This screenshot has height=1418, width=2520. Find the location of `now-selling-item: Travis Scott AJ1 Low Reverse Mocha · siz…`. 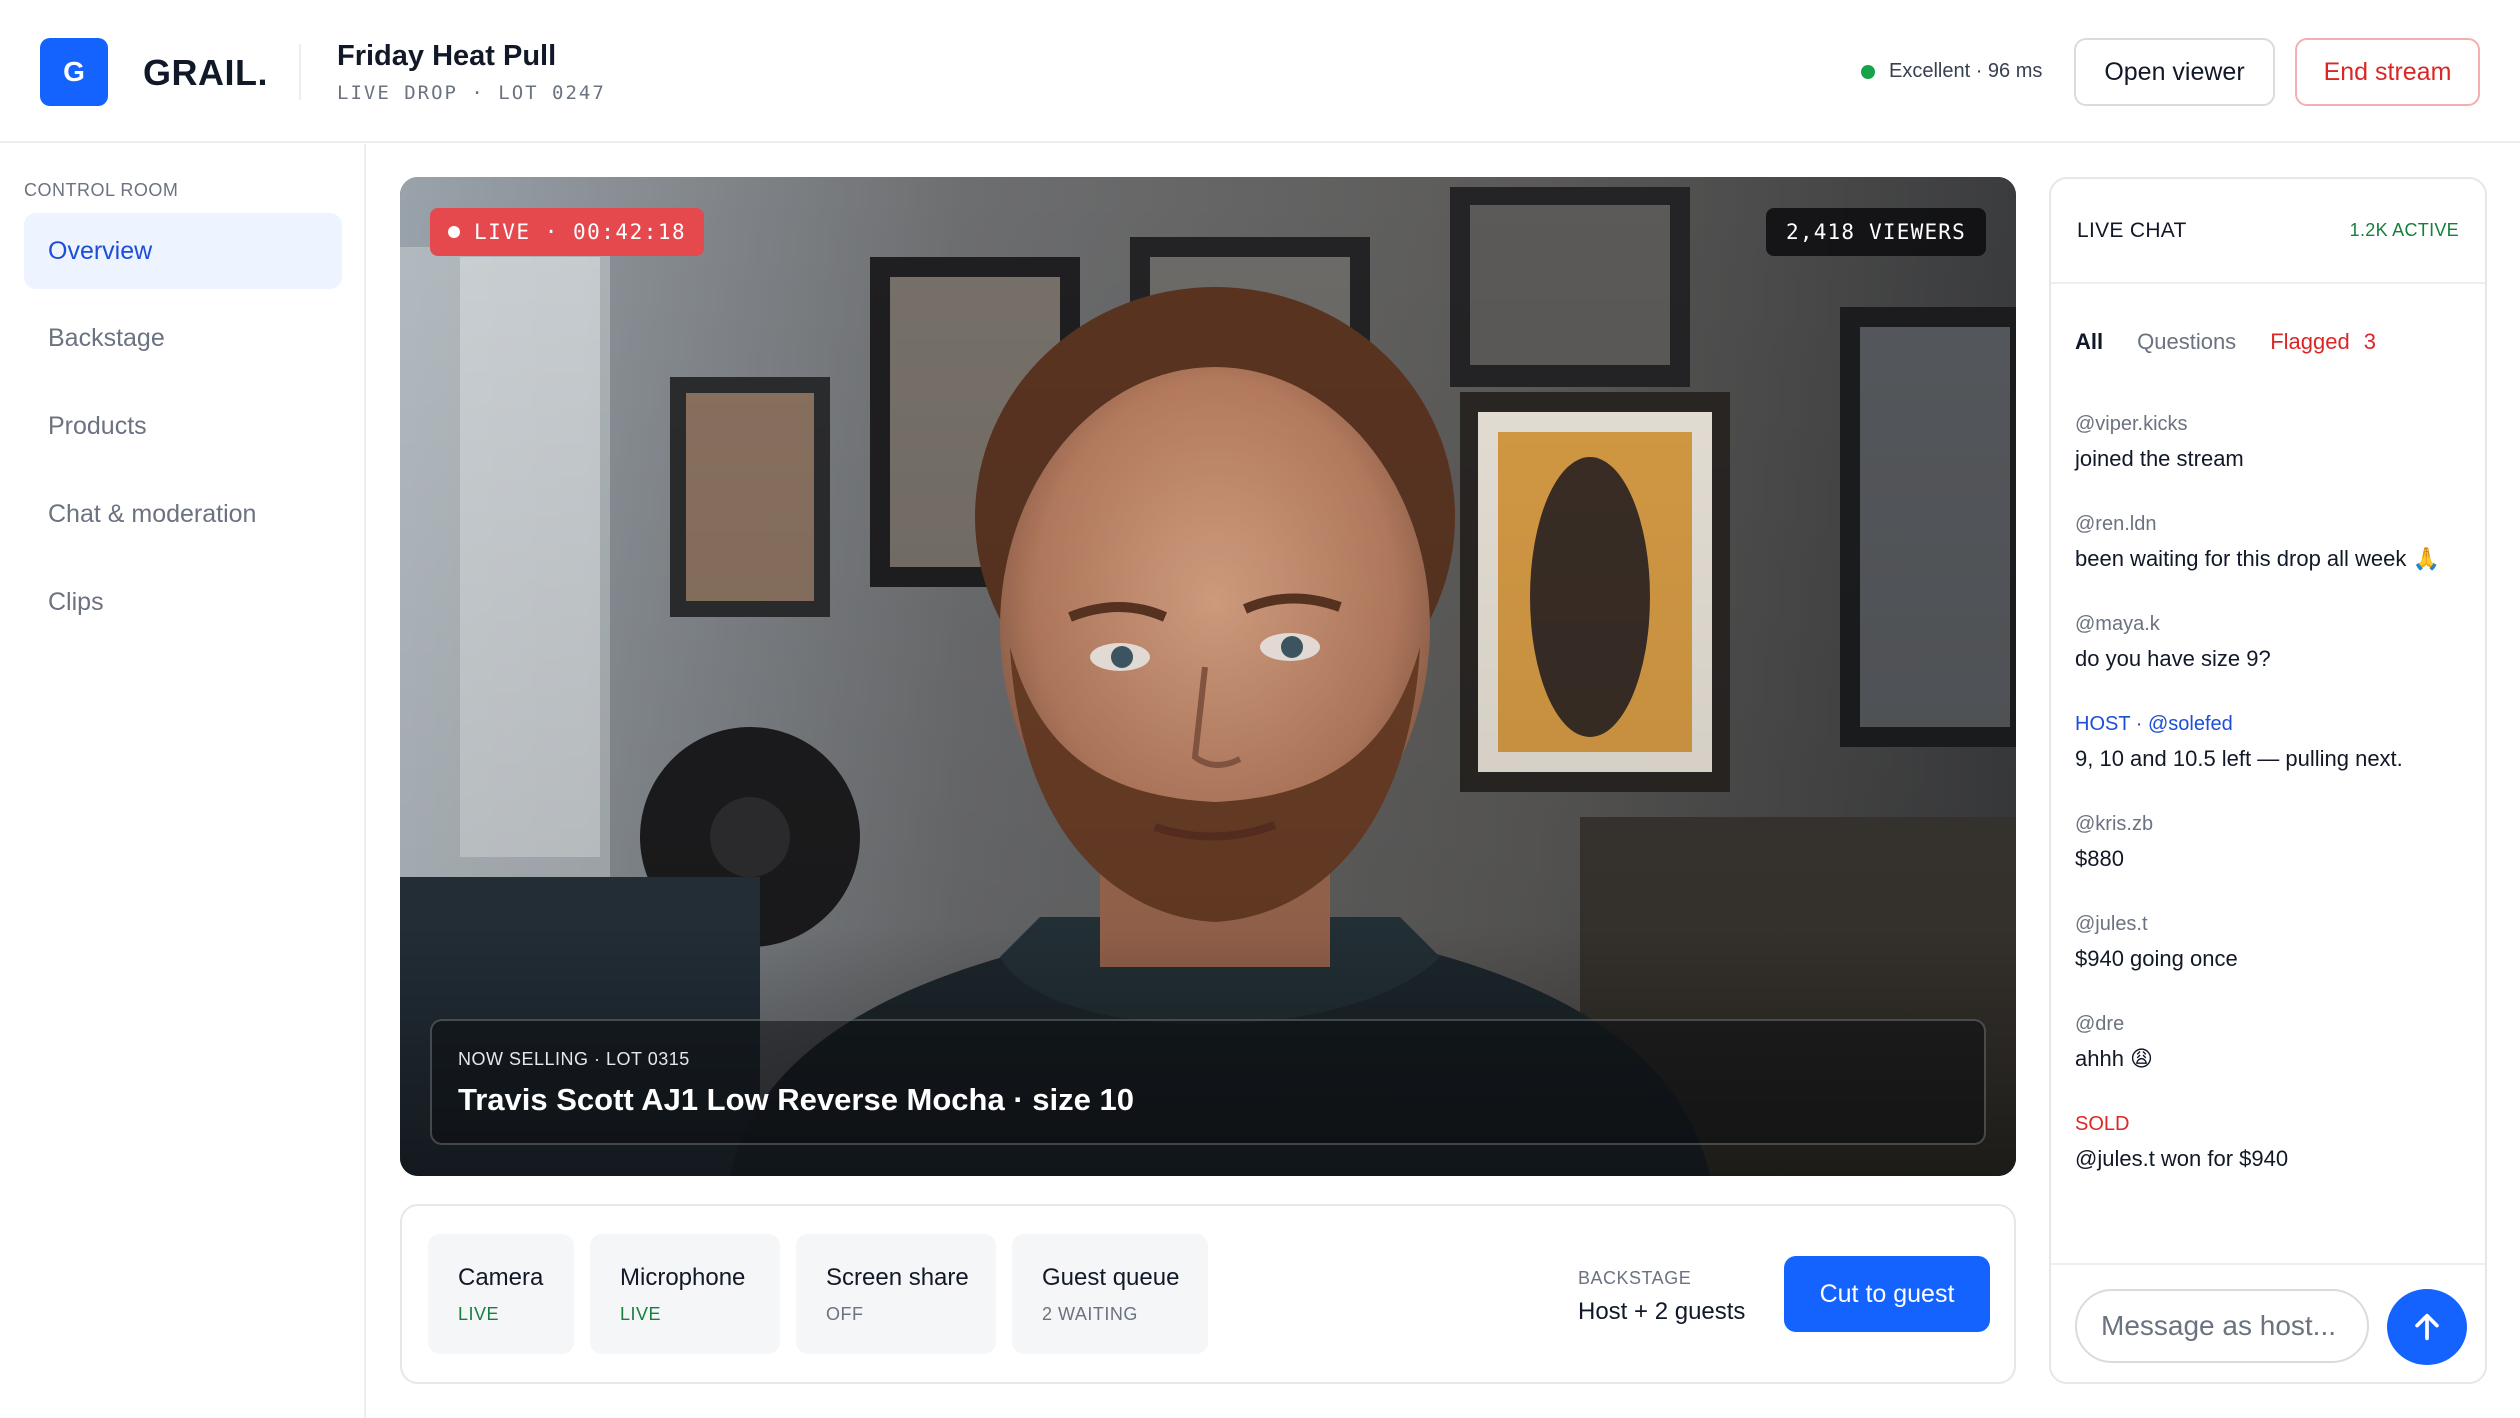

now-selling-item: Travis Scott AJ1 Low Reverse Mocha · siz… is located at coordinates (796, 1099).